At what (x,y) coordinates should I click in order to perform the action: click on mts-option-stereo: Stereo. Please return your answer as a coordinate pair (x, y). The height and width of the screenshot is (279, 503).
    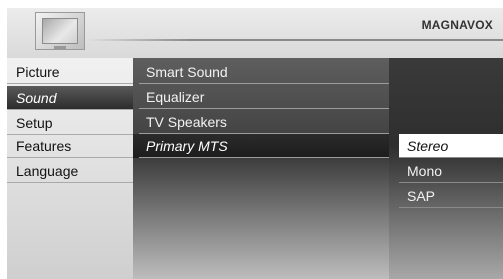
    Looking at the image, I should click on (451, 146).